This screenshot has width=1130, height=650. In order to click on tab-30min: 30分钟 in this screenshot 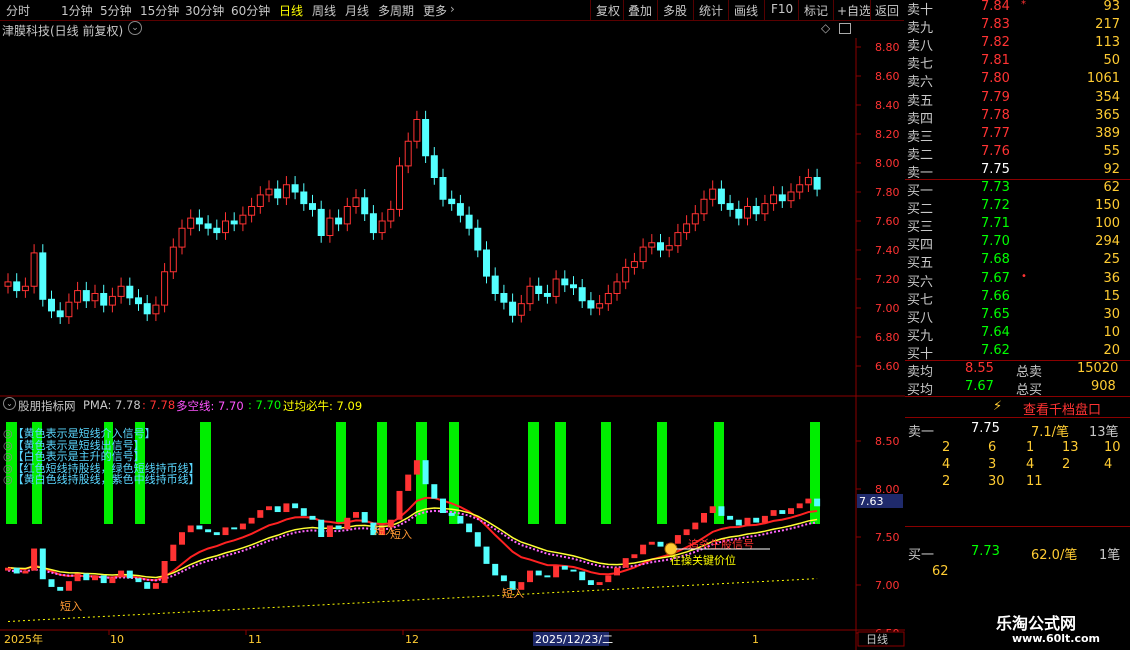, I will do `click(204, 10)`.